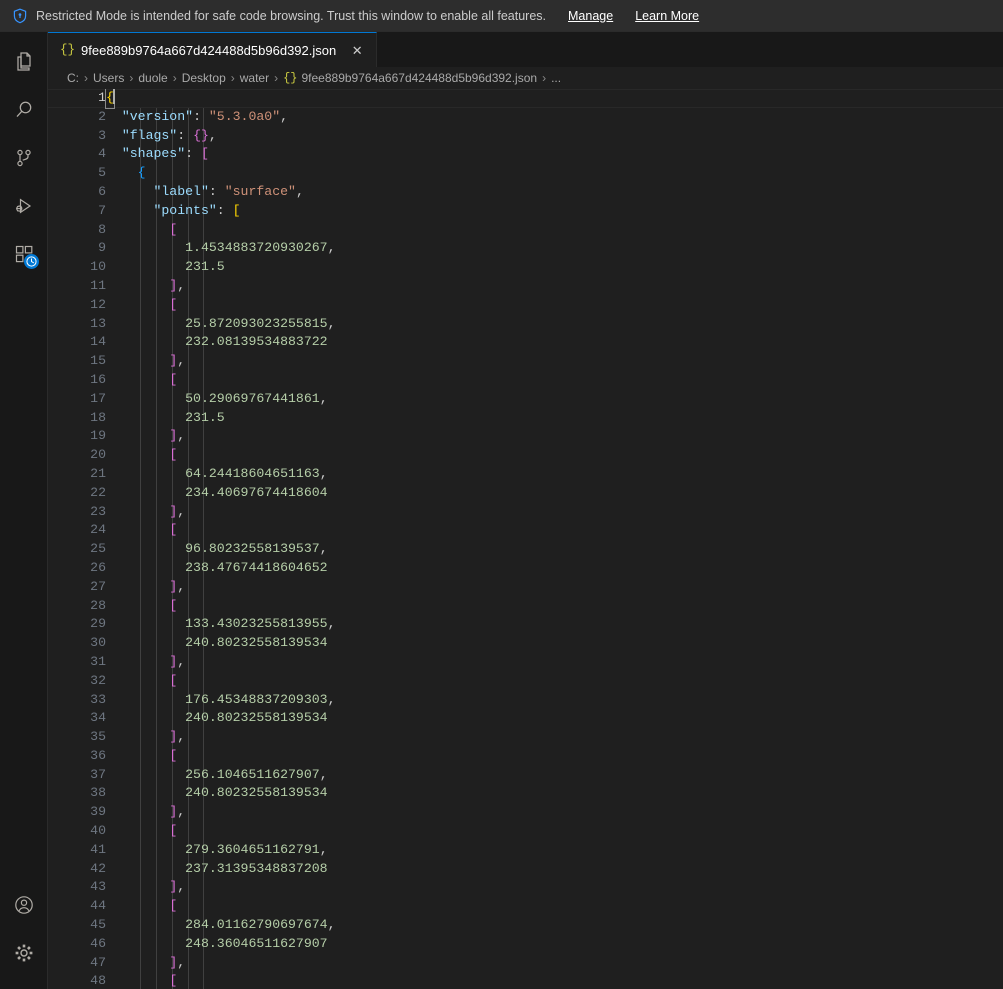 This screenshot has width=1003, height=989. I want to click on line-content: 96.80232558139537,, so click(554, 549).